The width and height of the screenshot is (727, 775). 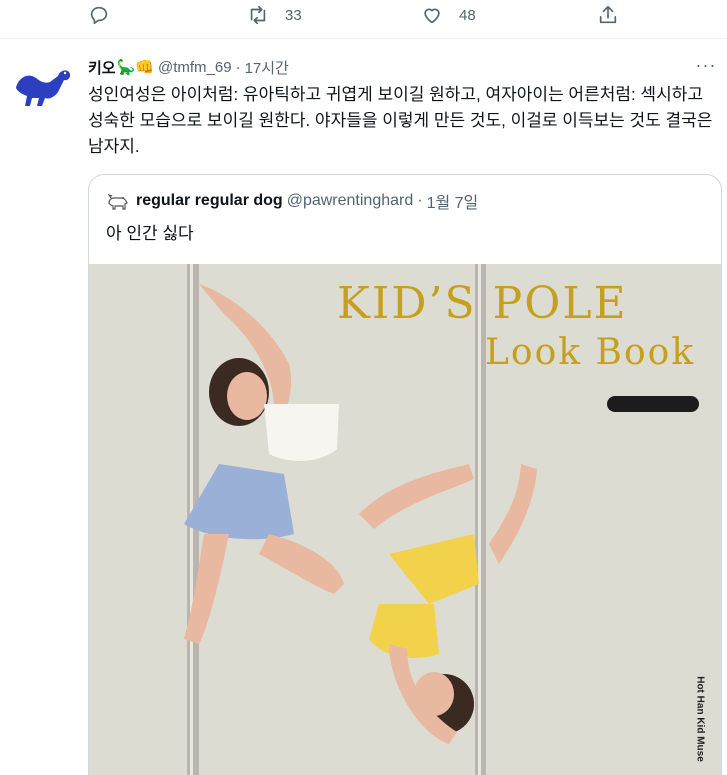 I want to click on media-watermark: Hot Han Kid Muse, so click(x=700, y=717).